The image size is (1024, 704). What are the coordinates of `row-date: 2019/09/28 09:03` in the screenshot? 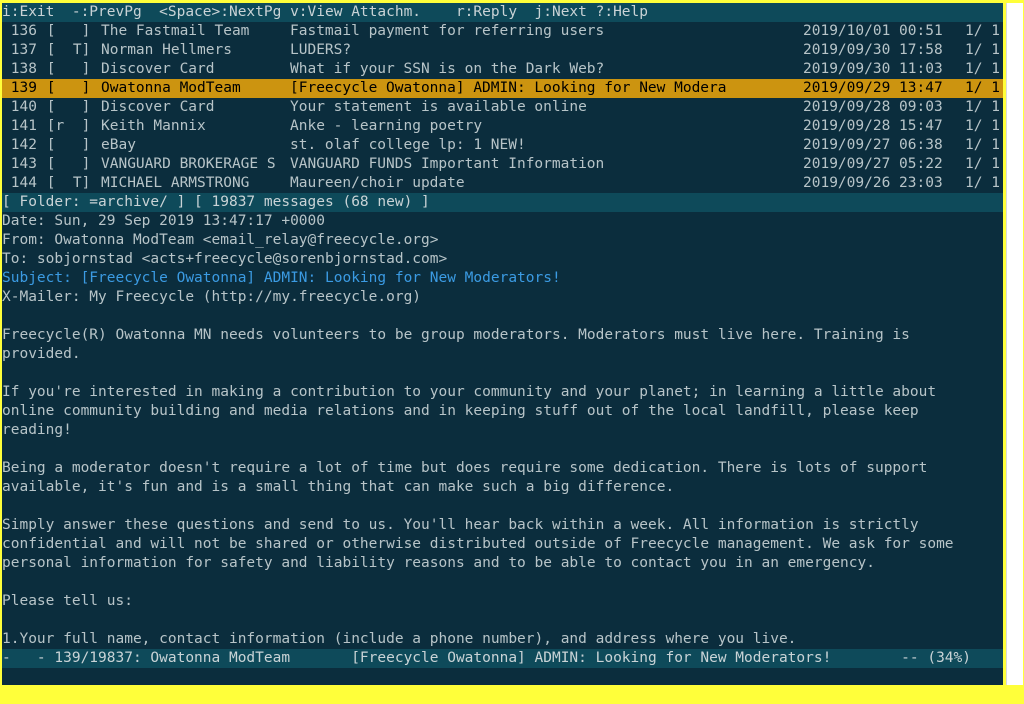 It's located at (873, 107).